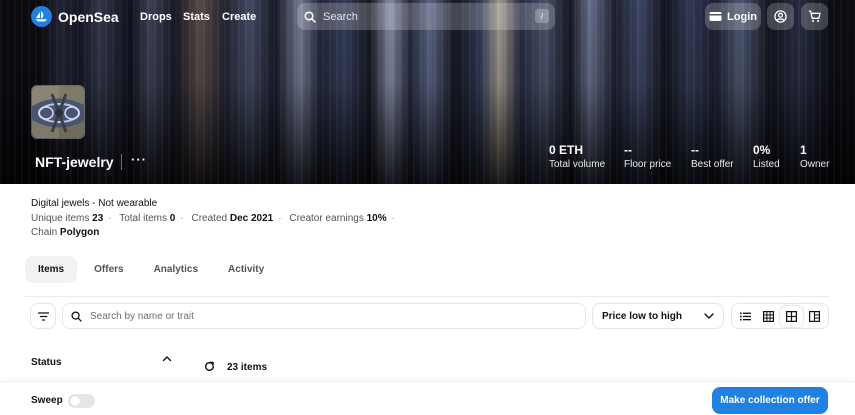 The image size is (855, 415). Describe the element at coordinates (74, 162) in the screenshot. I see `collection-title: NFT-jewelry` at that location.